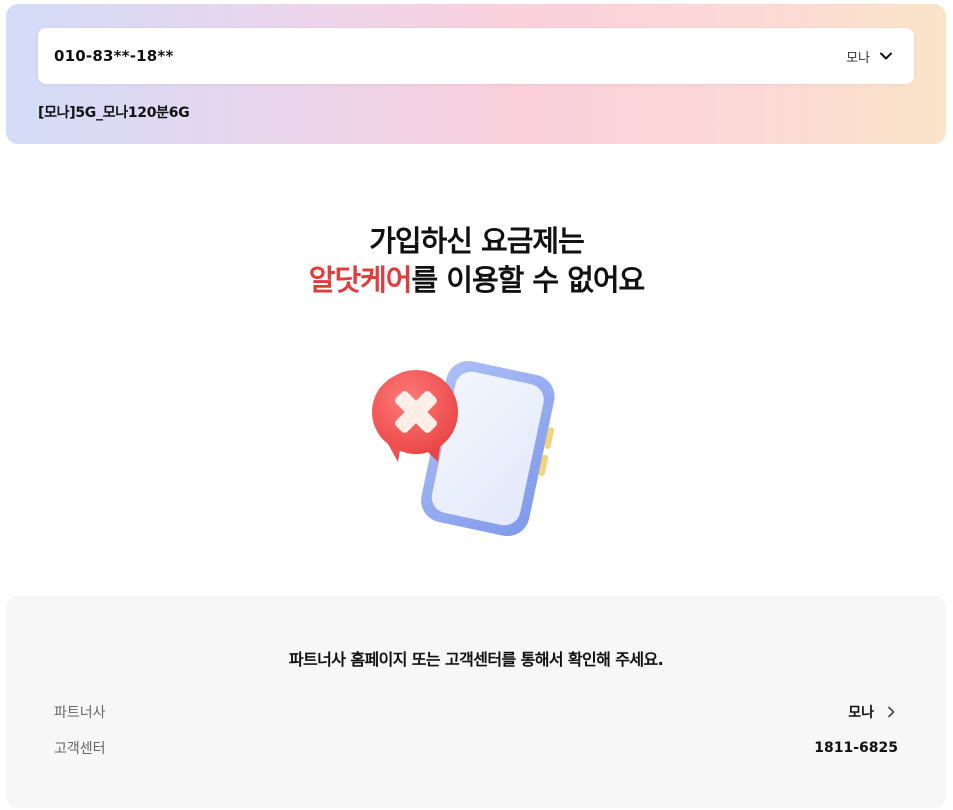 This screenshot has height=810, width=953. I want to click on info-title: 파트너사 홈페이지 또는 고객센터를 통해서 확인해 주세요., so click(476, 659).